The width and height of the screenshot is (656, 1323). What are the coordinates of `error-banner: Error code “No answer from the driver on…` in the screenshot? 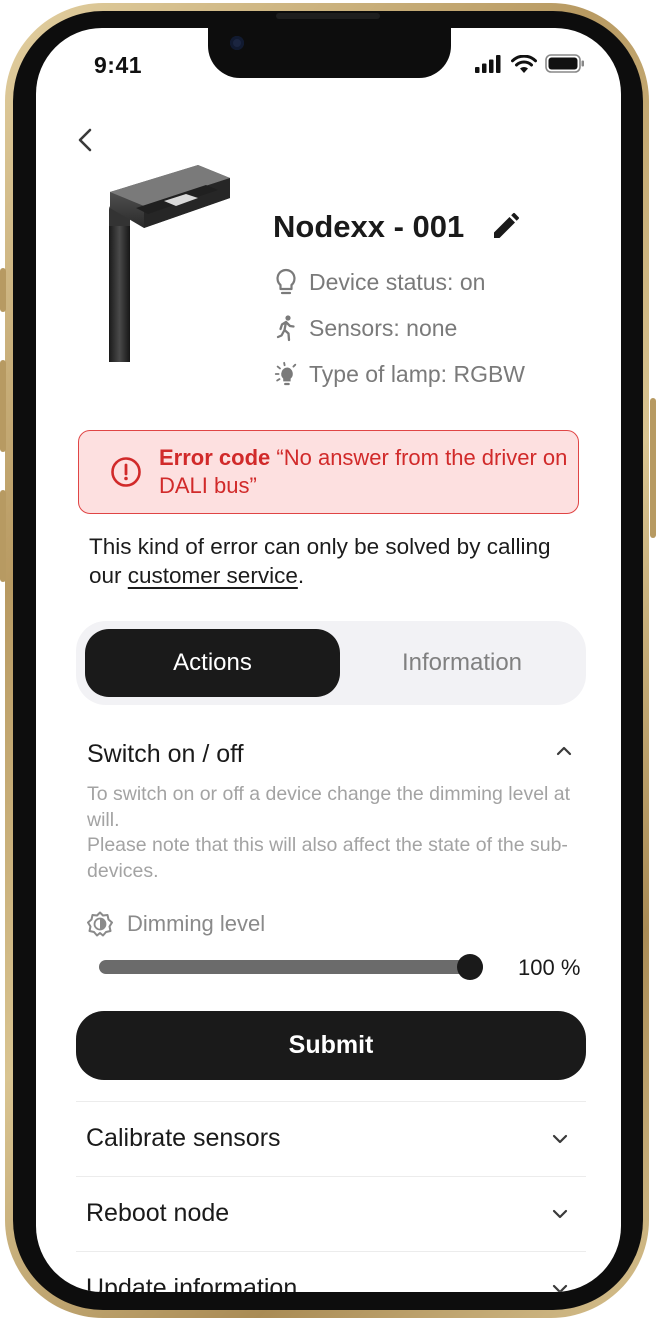 It's located at (328, 472).